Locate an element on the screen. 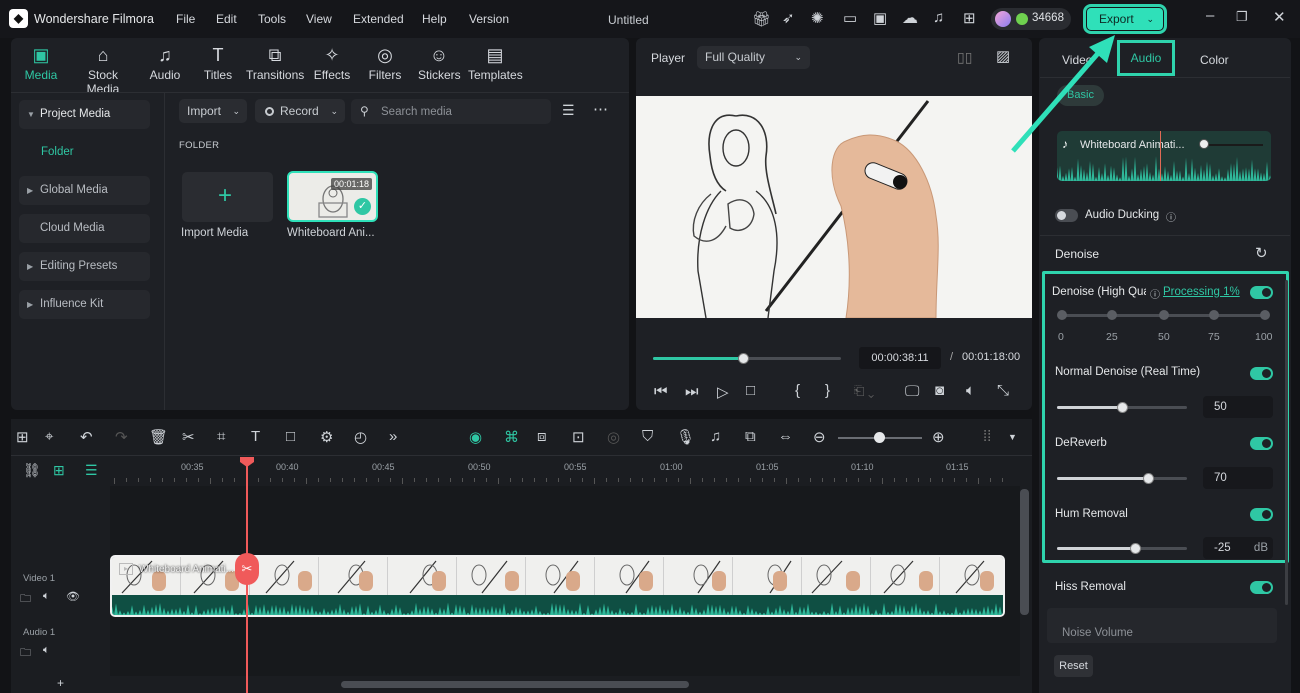 This screenshot has height=693, width=1300. sidebar-item-global-media: ▶ Global Media is located at coordinates (84, 190).